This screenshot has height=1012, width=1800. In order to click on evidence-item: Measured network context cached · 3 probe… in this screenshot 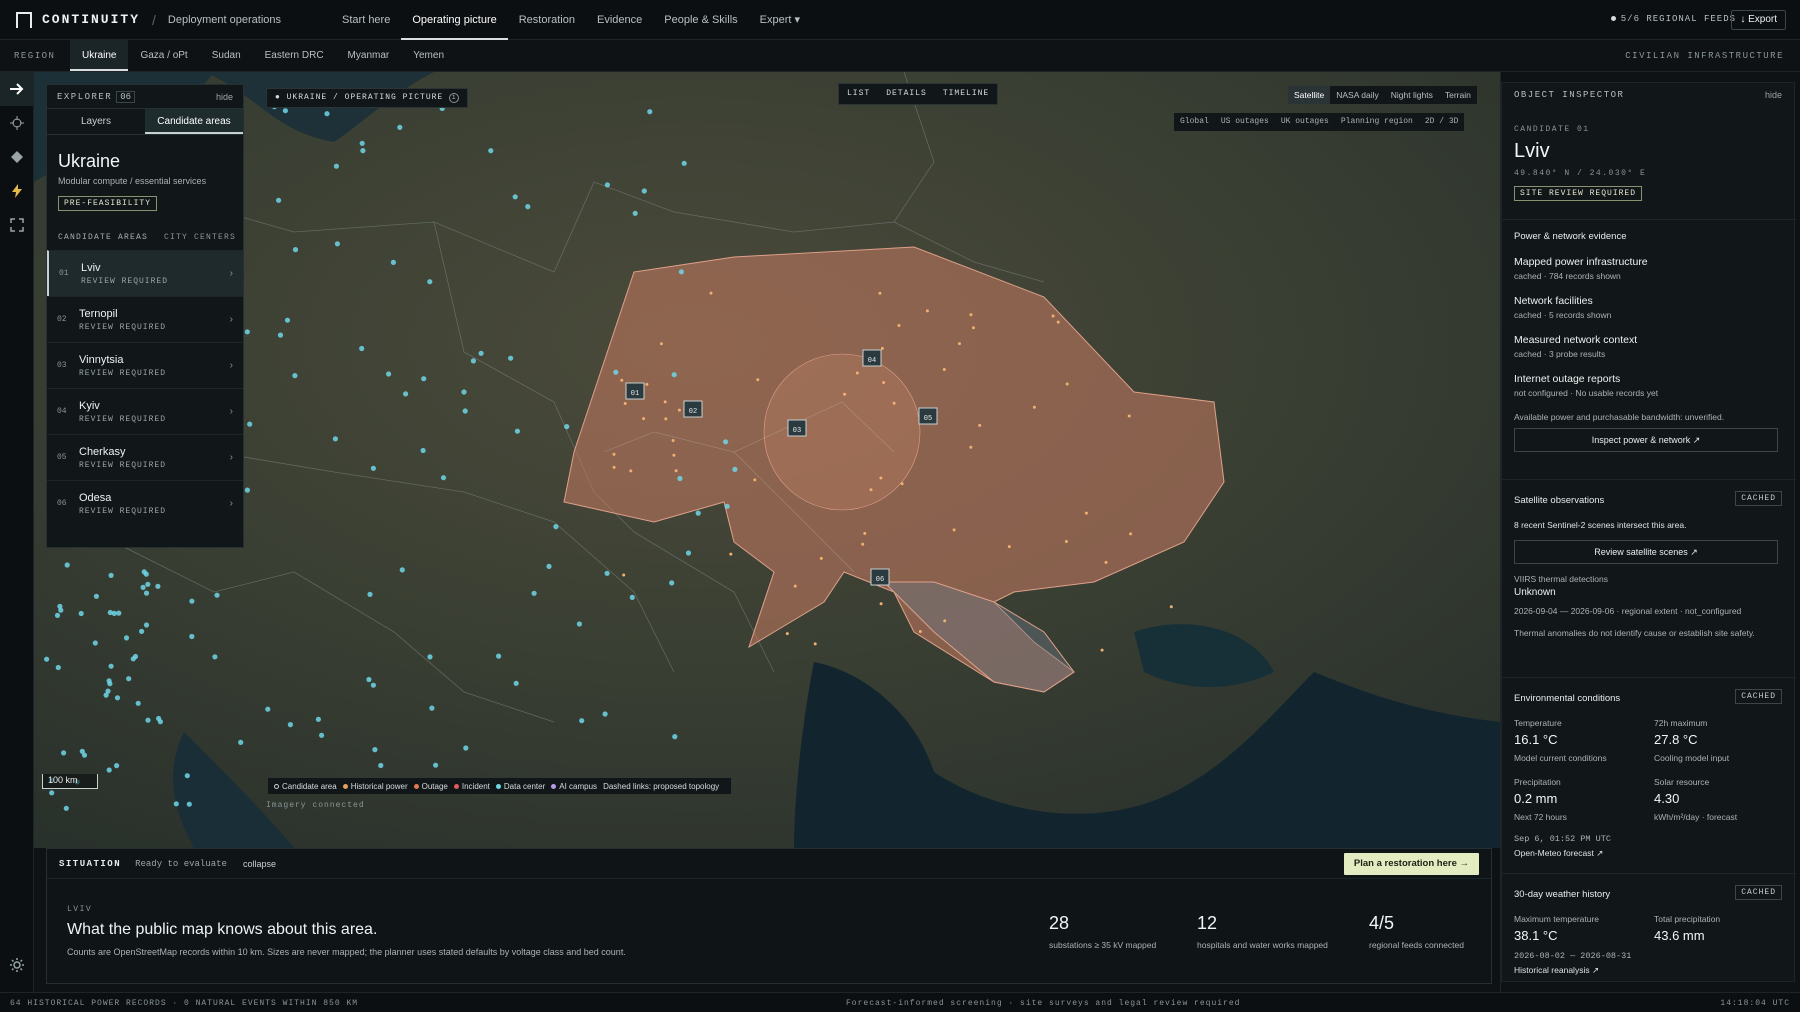, I will do `click(1649, 346)`.